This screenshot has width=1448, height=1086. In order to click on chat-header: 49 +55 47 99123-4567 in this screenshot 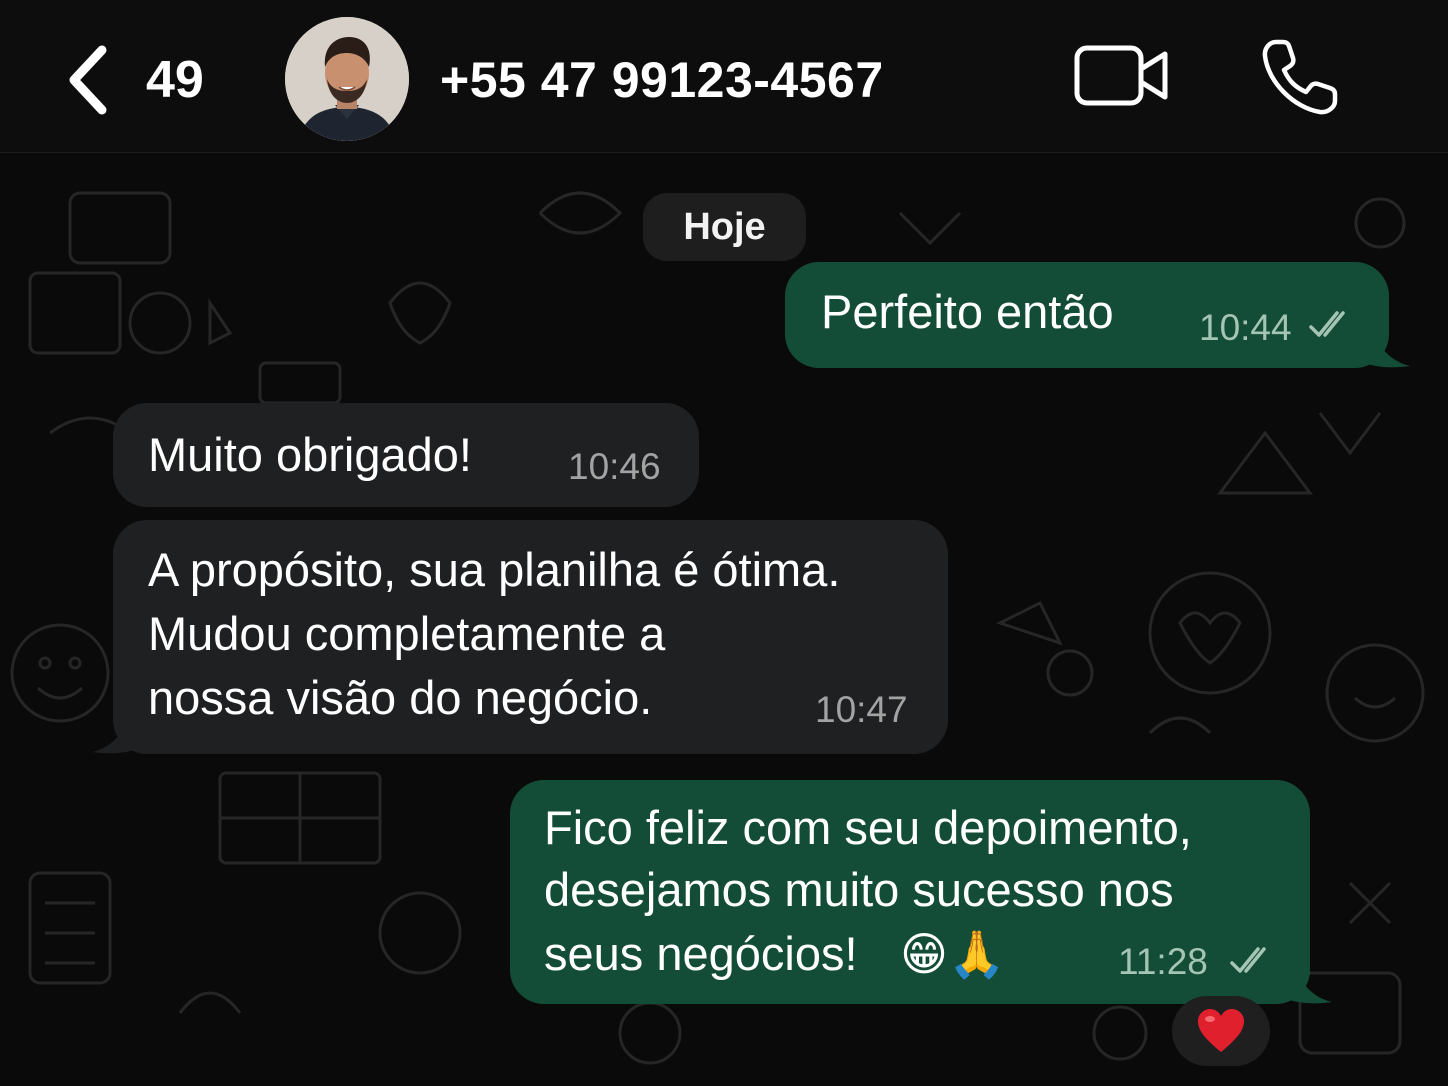, I will do `click(724, 76)`.